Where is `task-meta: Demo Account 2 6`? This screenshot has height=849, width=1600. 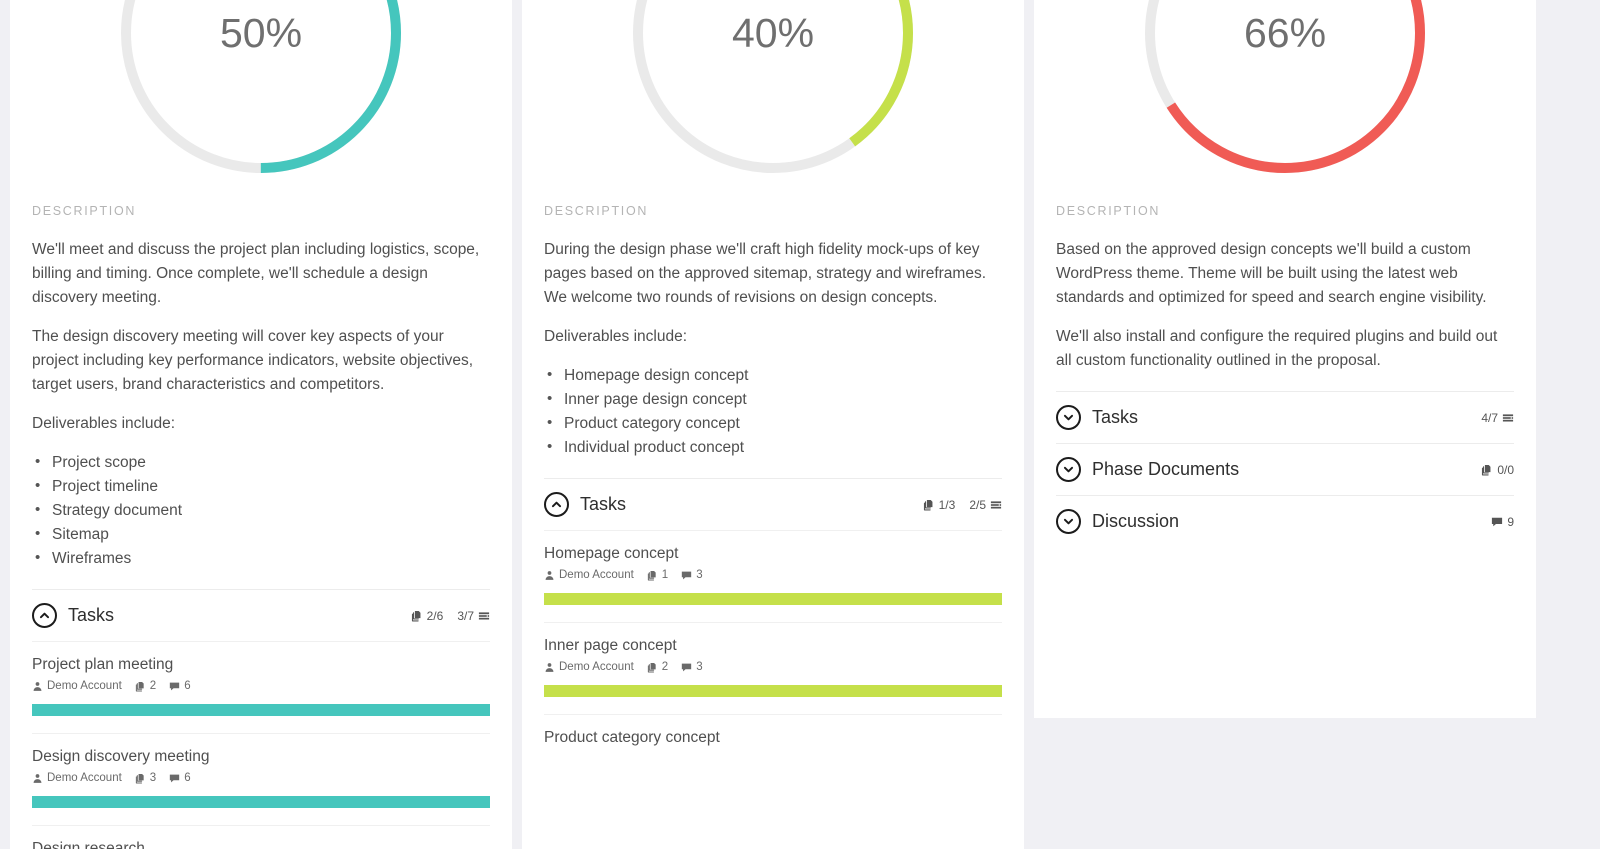
task-meta: Demo Account 2 6 is located at coordinates (261, 686).